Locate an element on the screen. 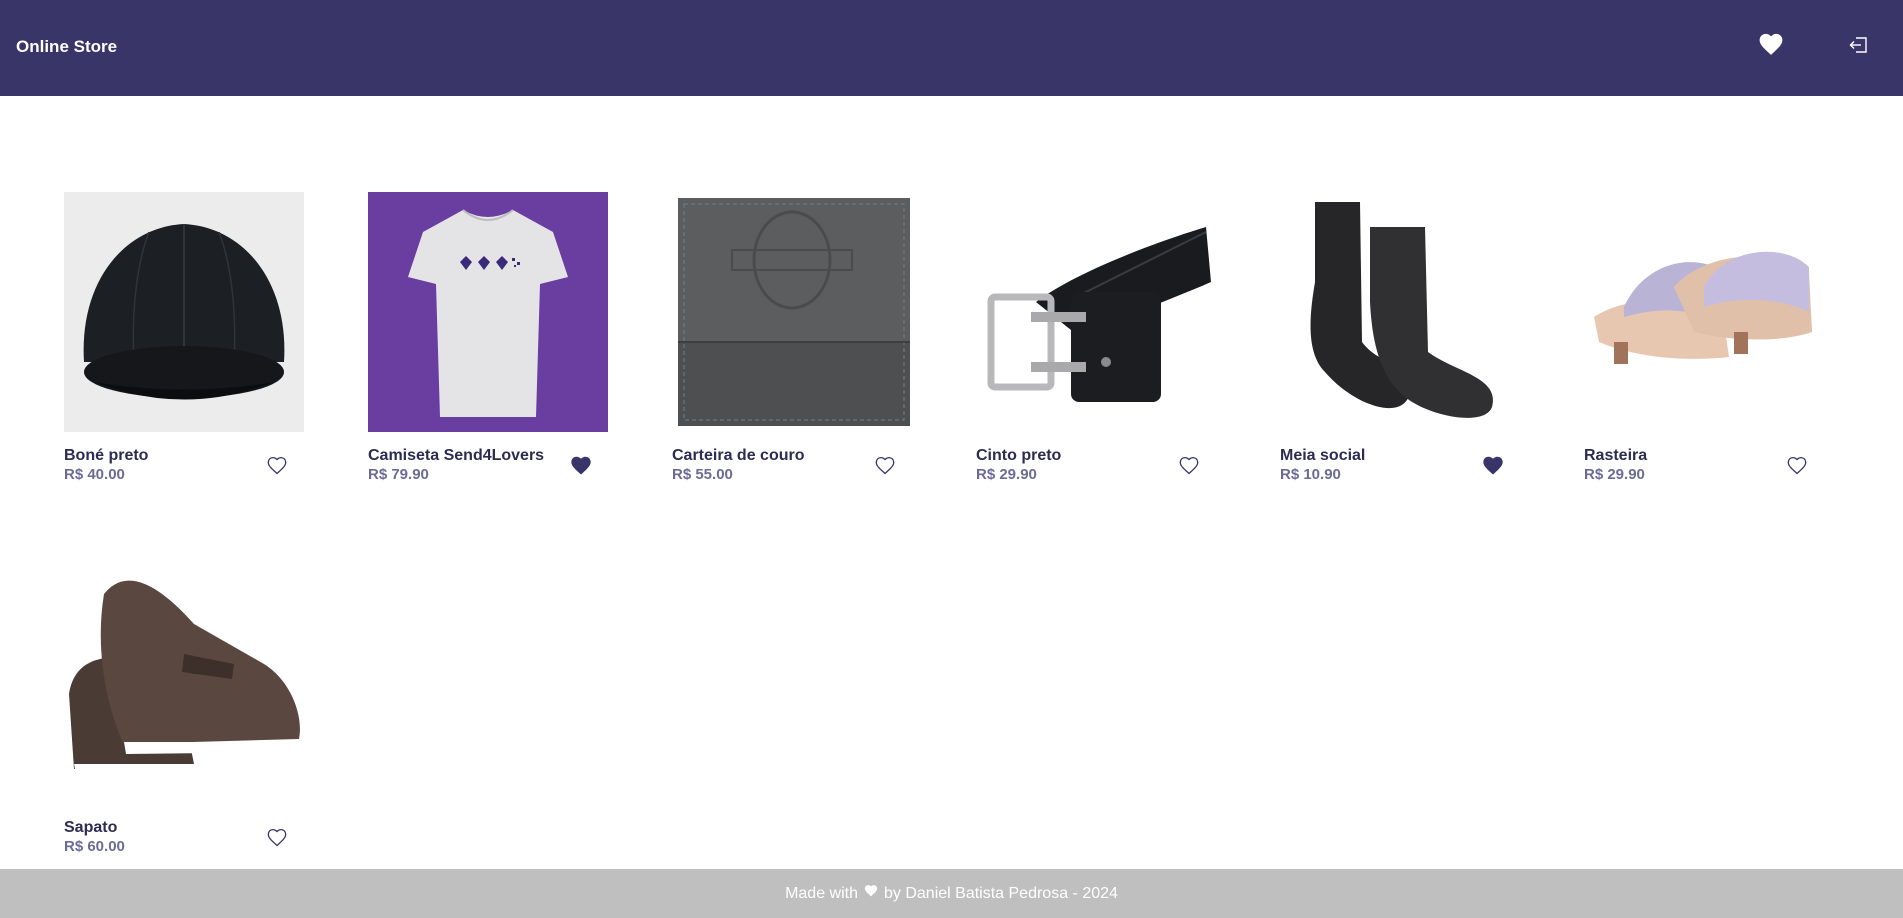 The height and width of the screenshot is (918, 1903). product-price: R$ 60.00 is located at coordinates (94, 846).